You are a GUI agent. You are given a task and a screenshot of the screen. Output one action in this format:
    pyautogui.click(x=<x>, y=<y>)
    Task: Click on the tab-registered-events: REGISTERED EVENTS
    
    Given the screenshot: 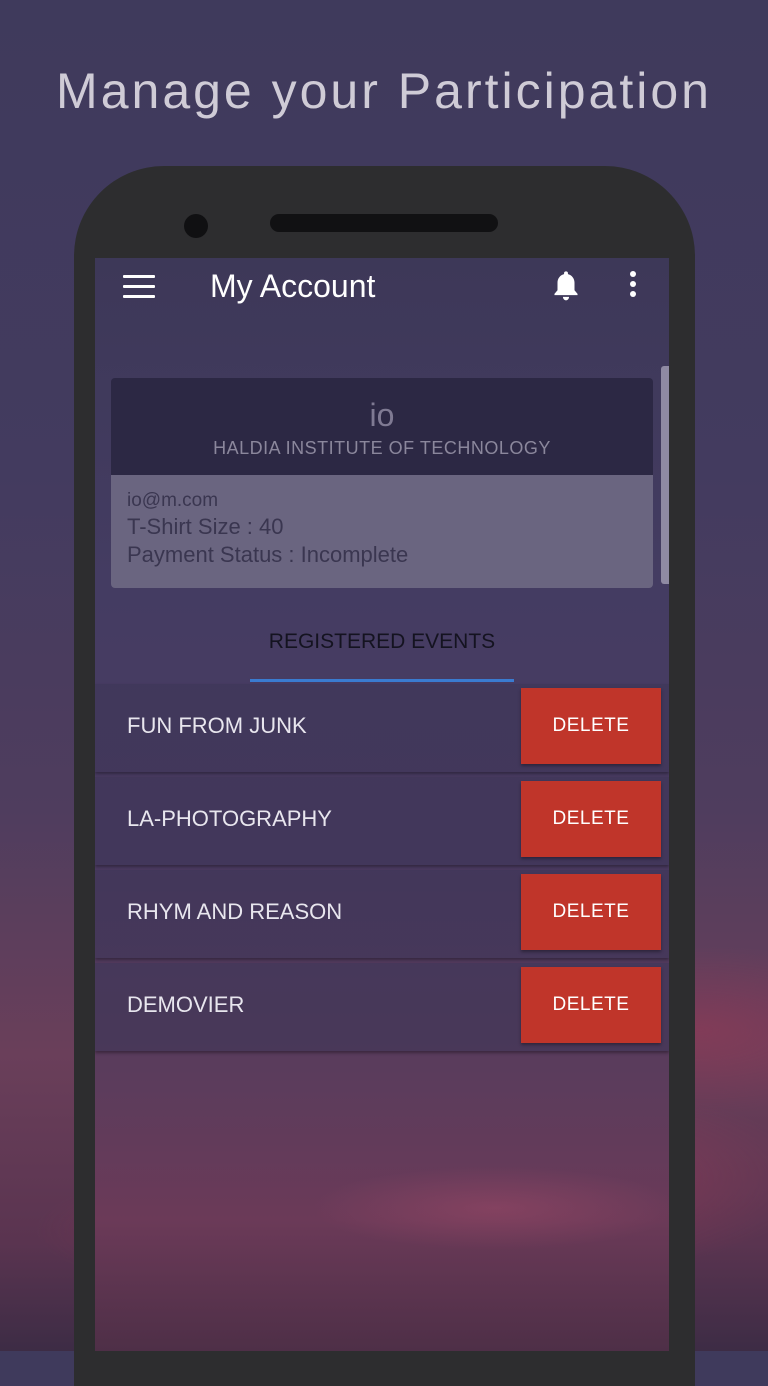 What is the action you would take?
    pyautogui.click(x=382, y=650)
    